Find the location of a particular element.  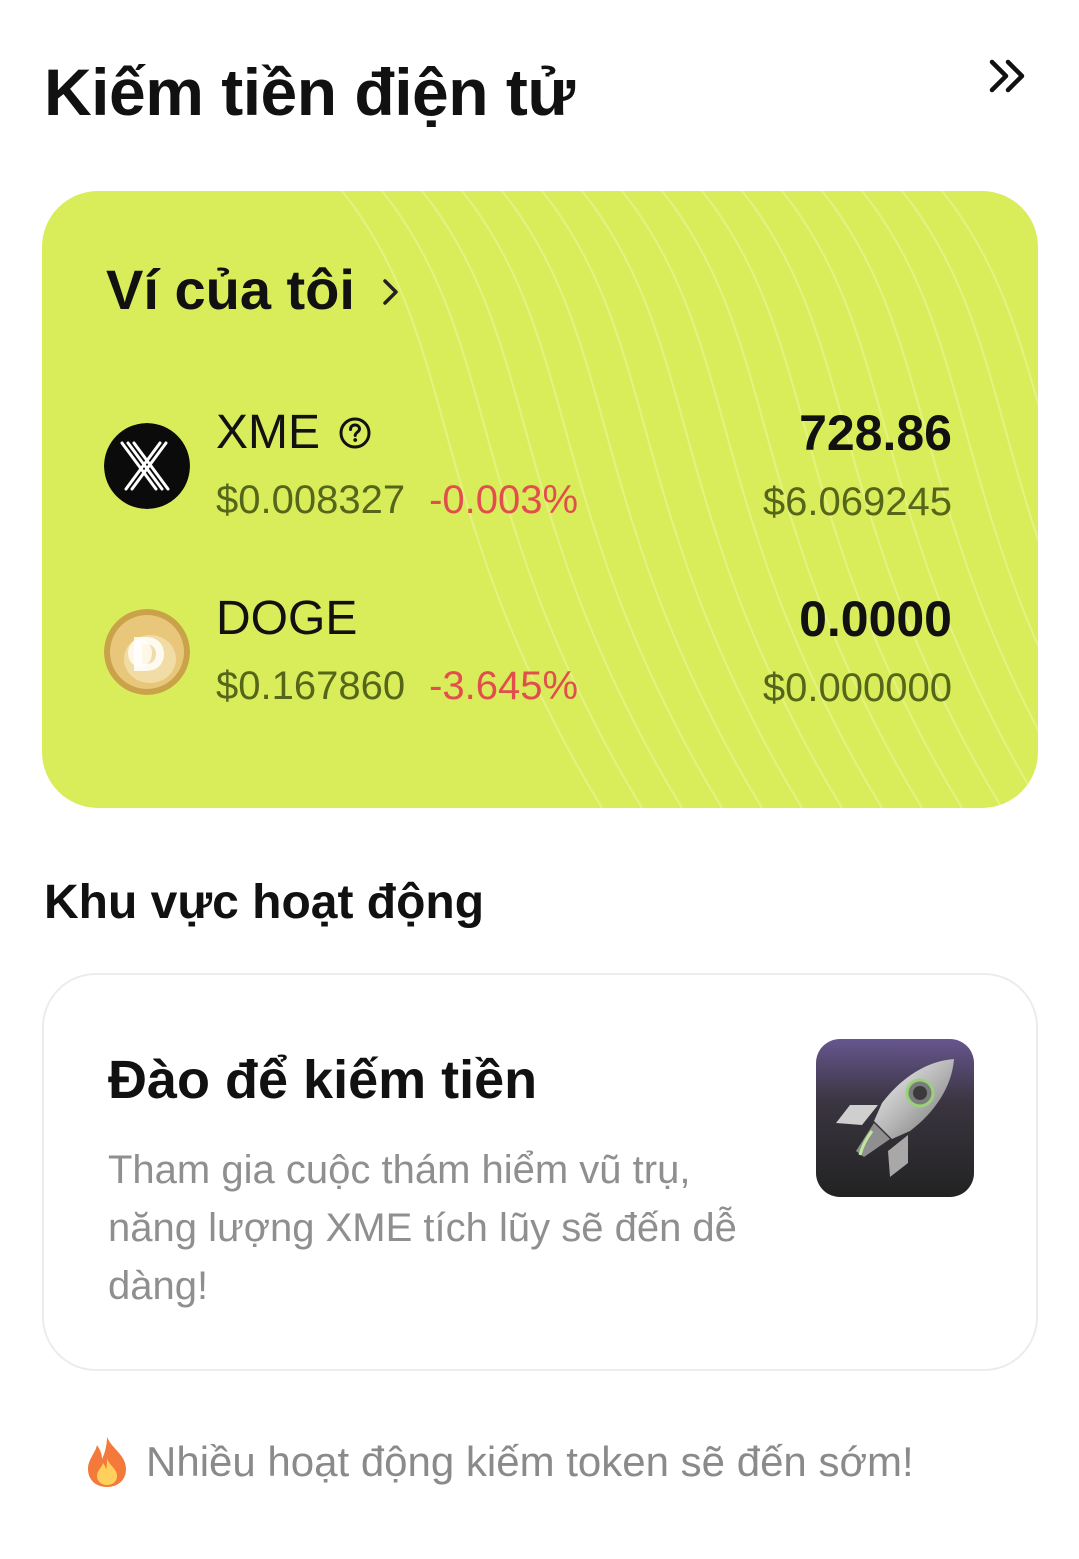

chevron-right-icon is located at coordinates (390, 292).